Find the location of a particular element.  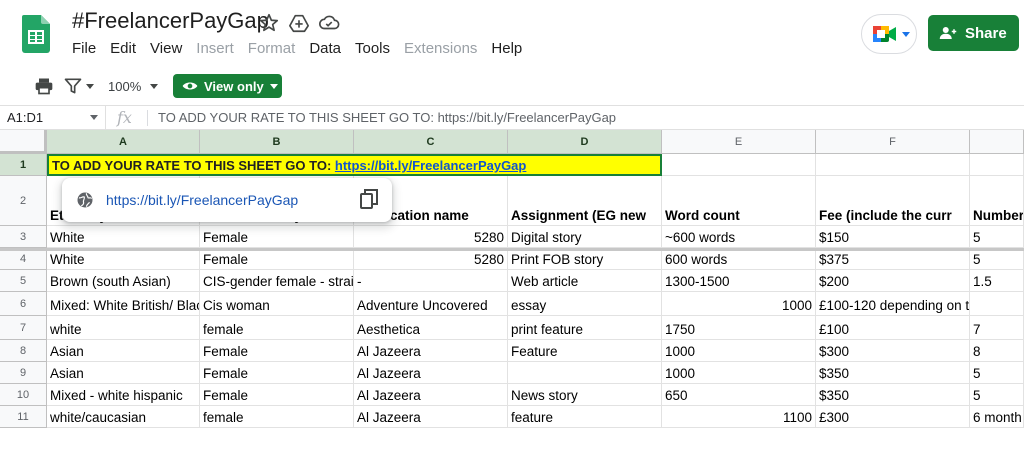

table-cell: Digital story is located at coordinates (585, 237).